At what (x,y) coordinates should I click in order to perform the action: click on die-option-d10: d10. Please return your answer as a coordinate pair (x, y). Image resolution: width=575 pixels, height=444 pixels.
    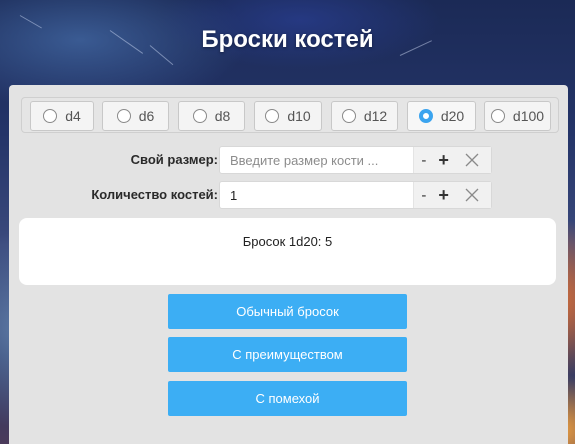
    Looking at the image, I should click on (288, 116).